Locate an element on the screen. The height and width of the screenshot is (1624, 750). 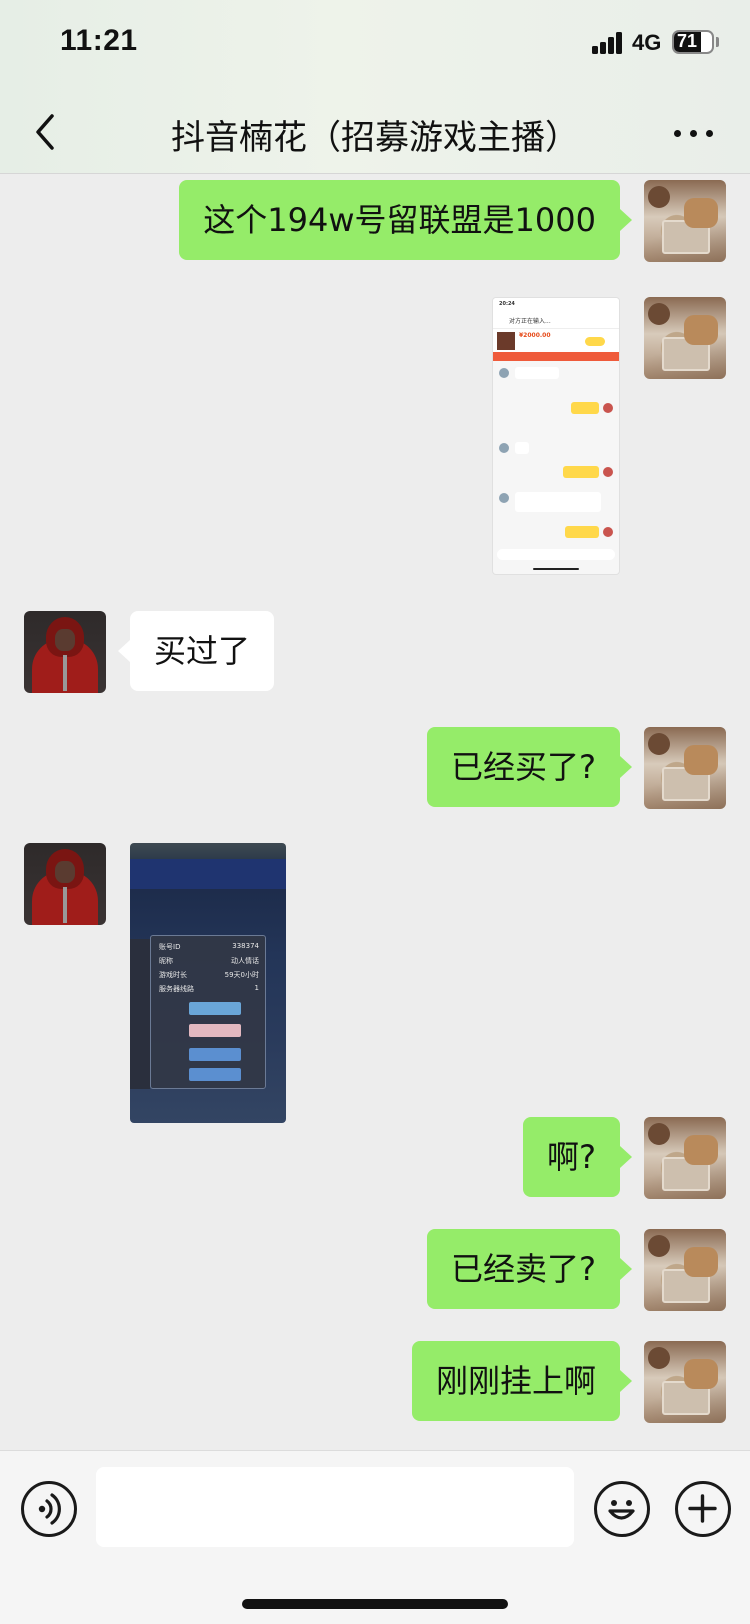
more-button is located at coordinates (694, 133).